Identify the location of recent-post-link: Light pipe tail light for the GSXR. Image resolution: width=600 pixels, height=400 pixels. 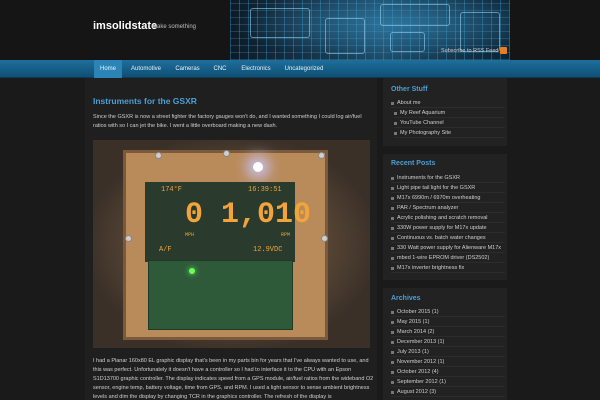
(448, 188).